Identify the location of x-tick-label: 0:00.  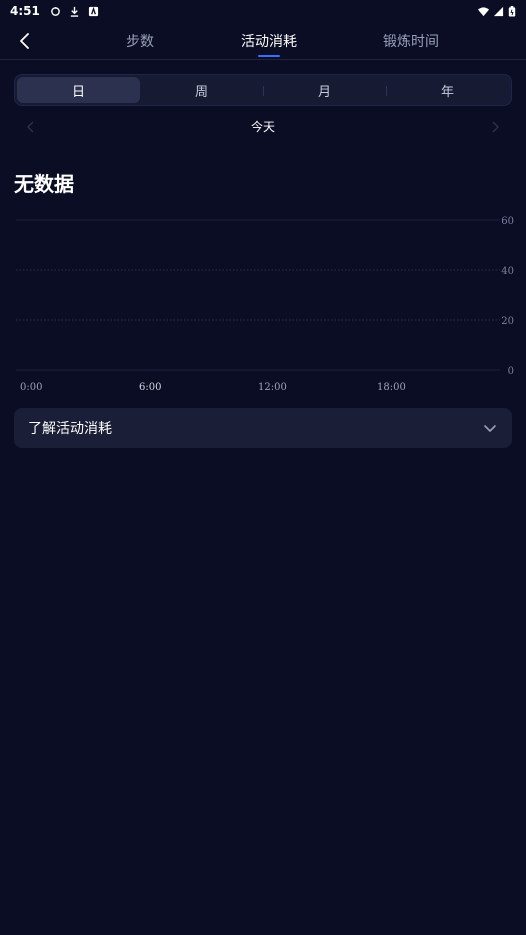
(31, 387).